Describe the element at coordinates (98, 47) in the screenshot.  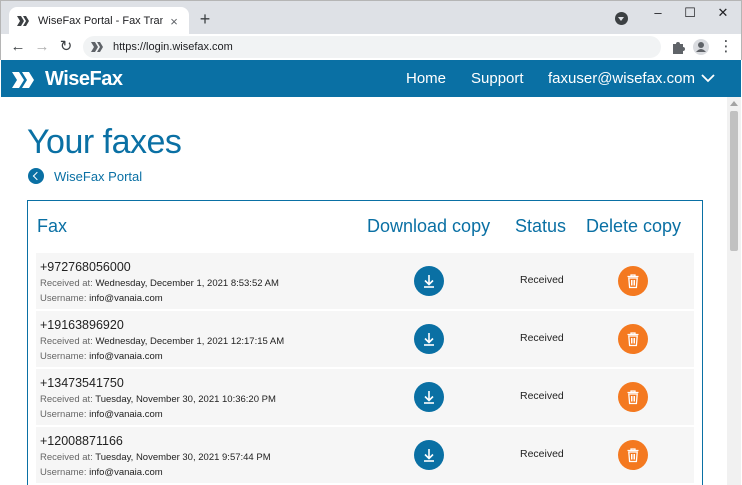
I see `site-info-icon` at that location.